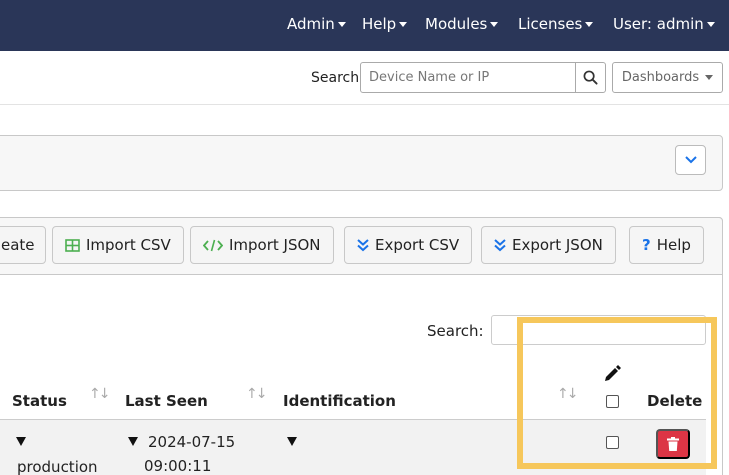 This screenshot has width=729, height=475. I want to click on table-search-label: Search:, so click(455, 331).